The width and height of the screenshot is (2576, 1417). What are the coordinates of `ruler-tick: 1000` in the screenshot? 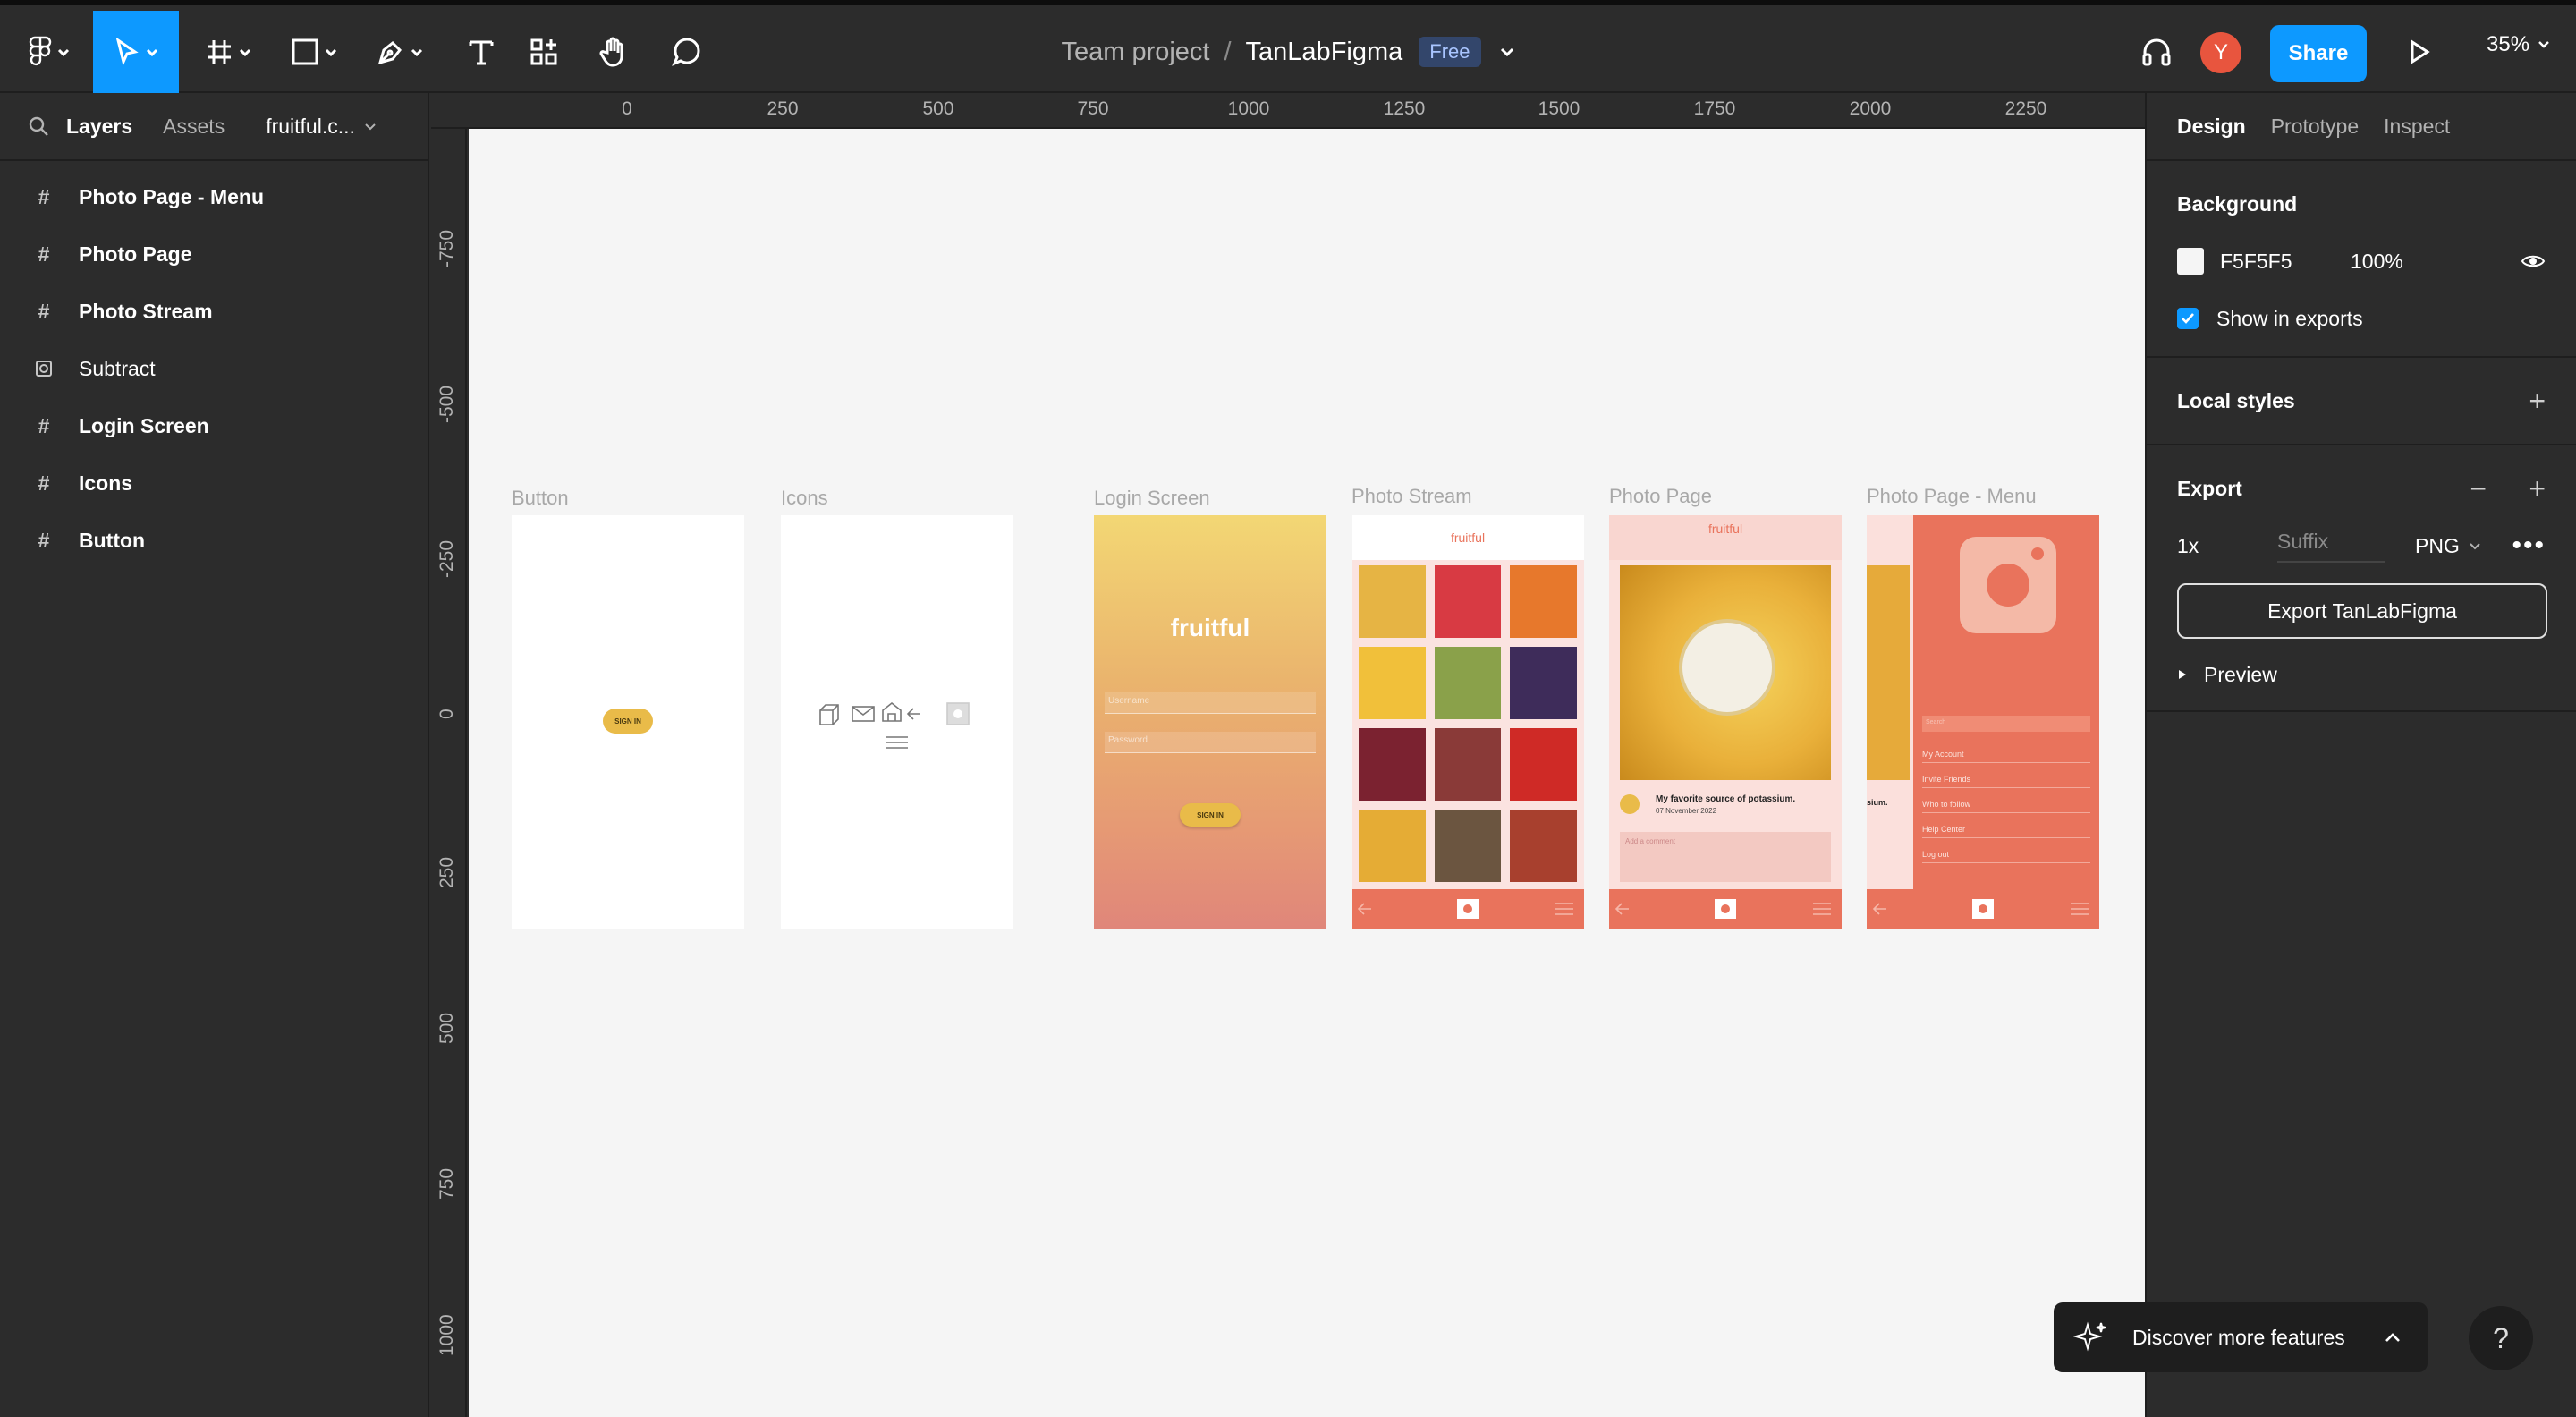 It's located at (446, 1335).